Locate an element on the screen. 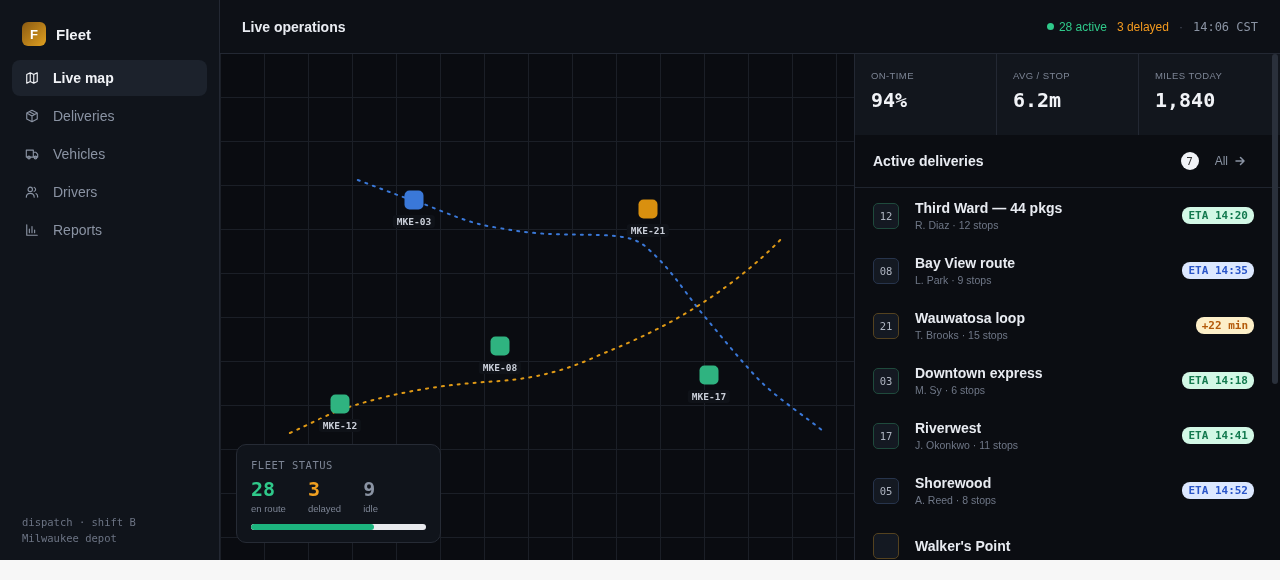  eta-badge: +22 min is located at coordinates (1224, 325).